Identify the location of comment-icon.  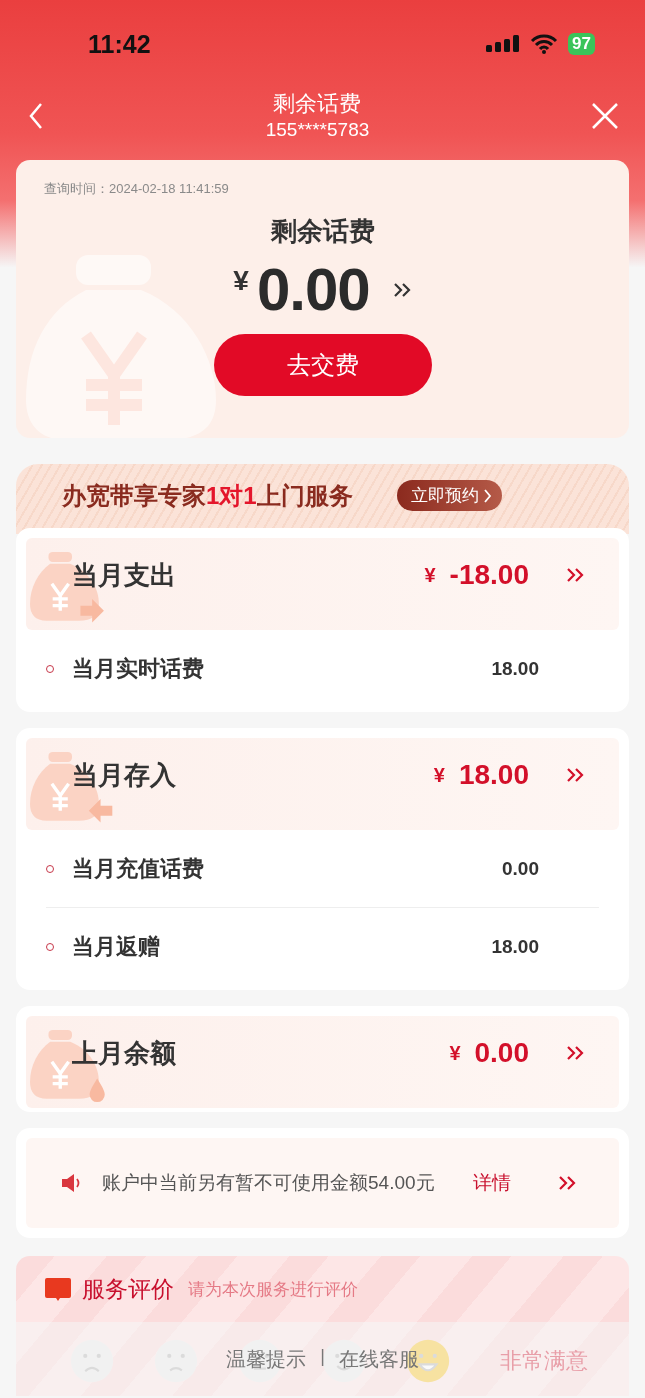
(58, 1289).